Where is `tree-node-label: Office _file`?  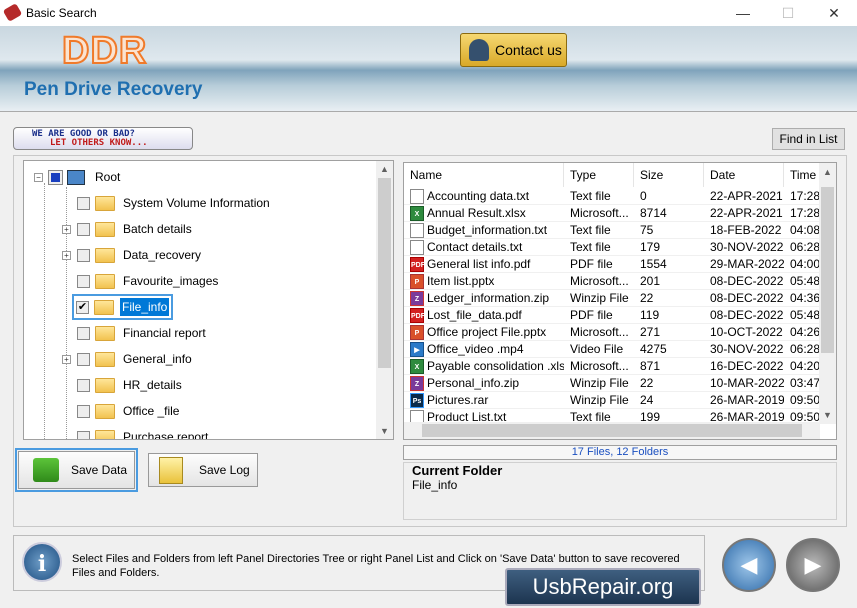
tree-node-label: Office _file is located at coordinates (151, 411).